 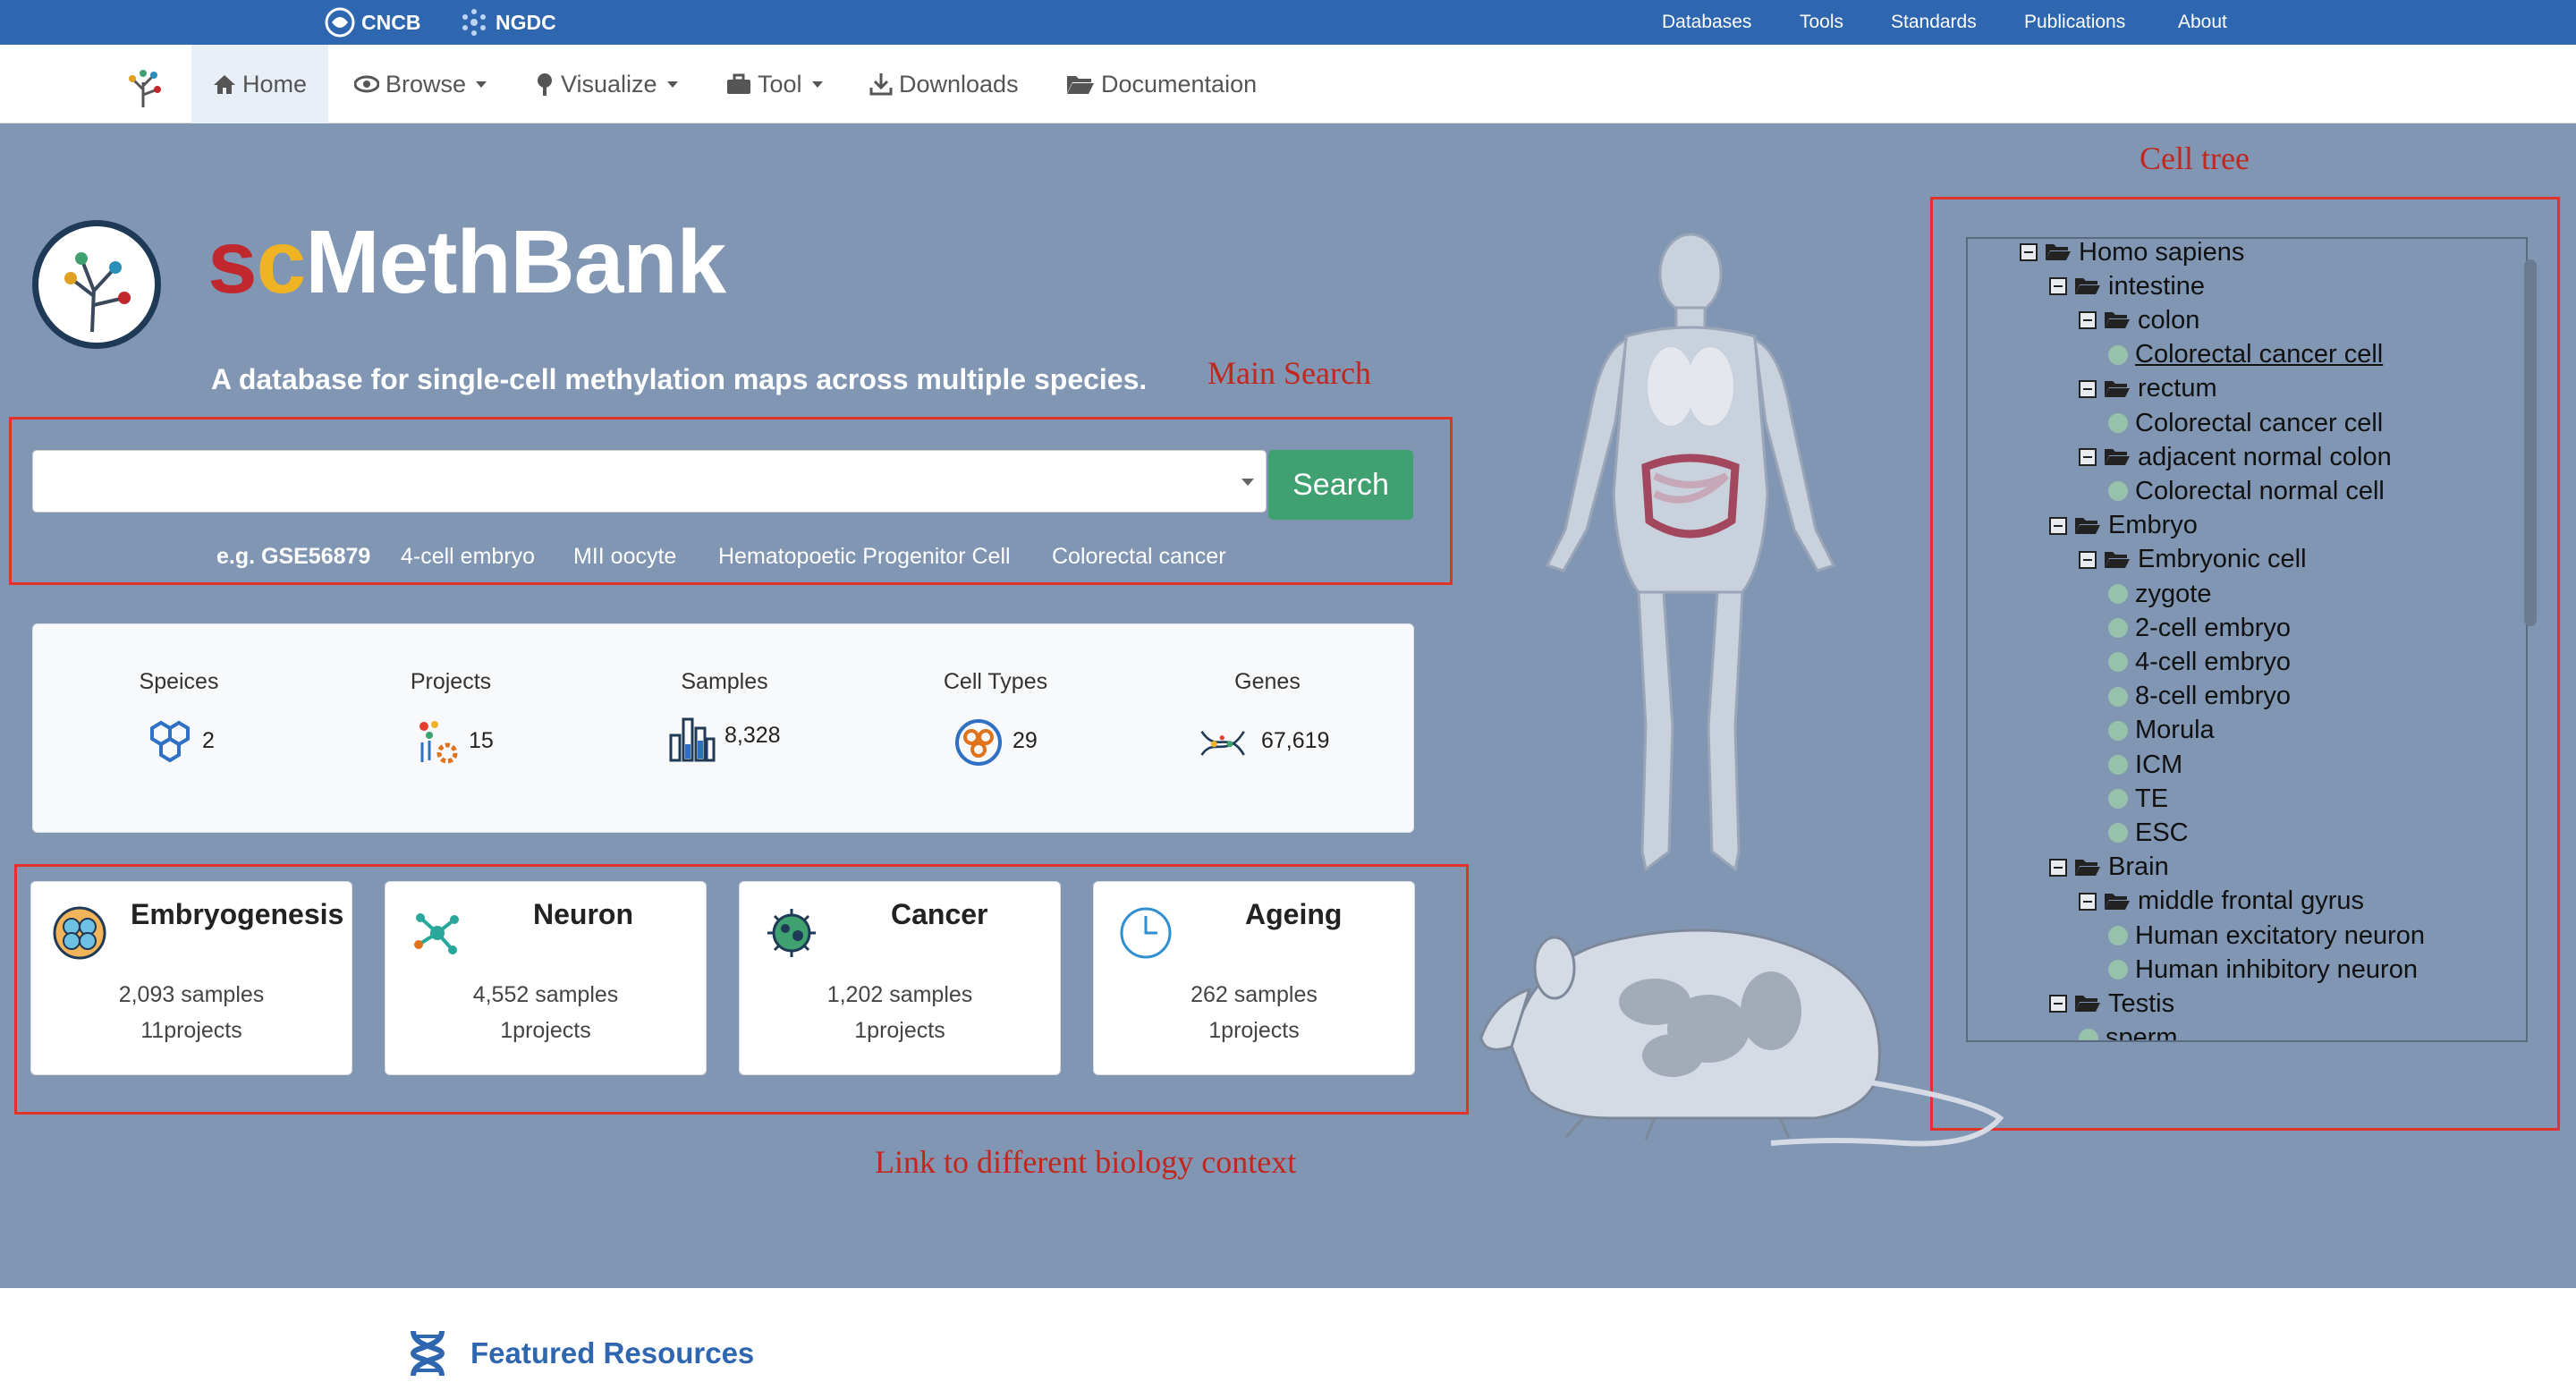 I want to click on title-sc-s: s, so click(x=233, y=262).